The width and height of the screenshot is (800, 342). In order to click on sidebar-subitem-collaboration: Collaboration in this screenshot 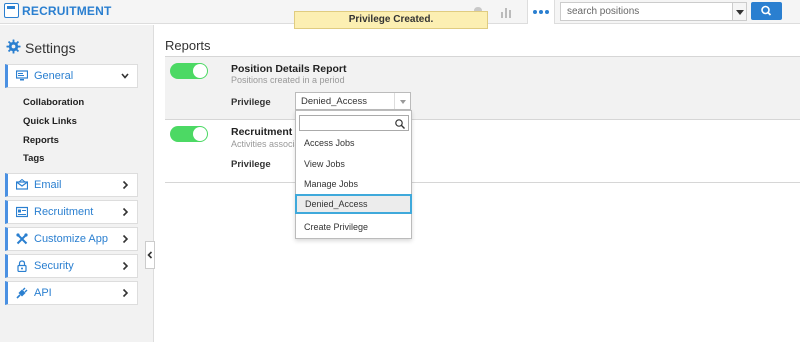, I will do `click(53, 102)`.